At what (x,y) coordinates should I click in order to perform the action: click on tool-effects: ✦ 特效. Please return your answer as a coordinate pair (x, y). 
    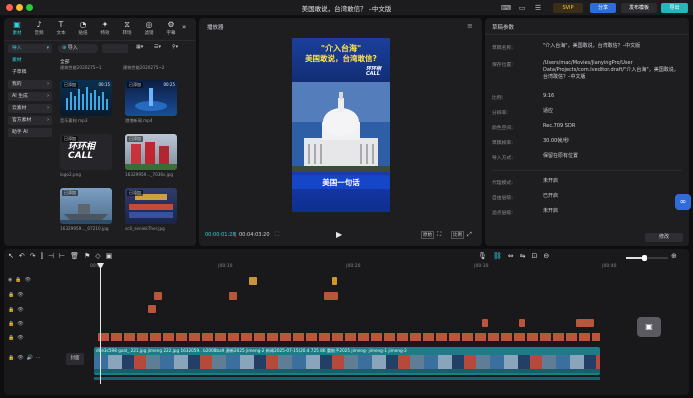
    Looking at the image, I should click on (105, 28).